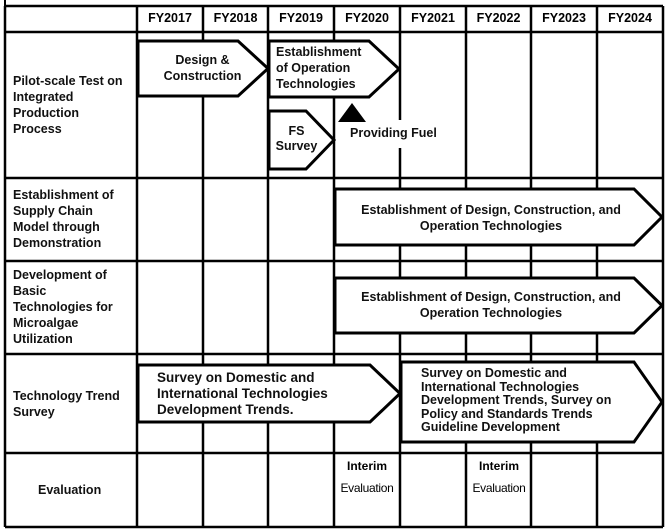 Image resolution: width=669 pixels, height=532 pixels. Describe the element at coordinates (43, 97) in the screenshot. I see `row-label-line: Integrated` at that location.